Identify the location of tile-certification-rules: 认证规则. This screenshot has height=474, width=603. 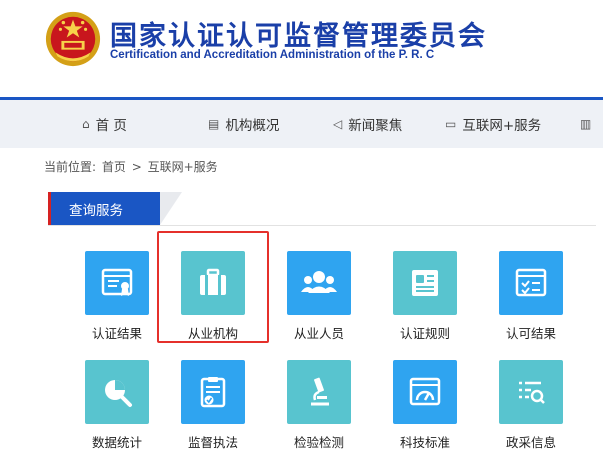
(425, 305).